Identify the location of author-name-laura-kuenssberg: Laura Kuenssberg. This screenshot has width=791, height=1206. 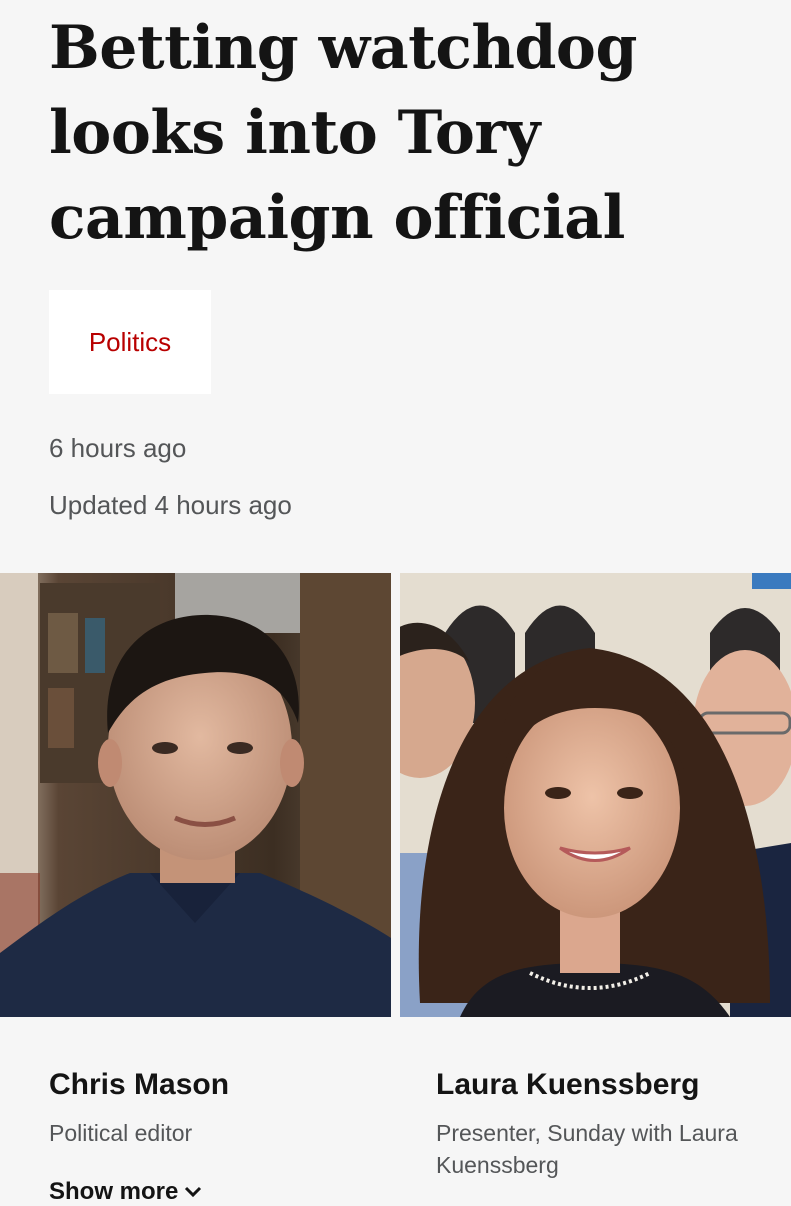
(567, 1085).